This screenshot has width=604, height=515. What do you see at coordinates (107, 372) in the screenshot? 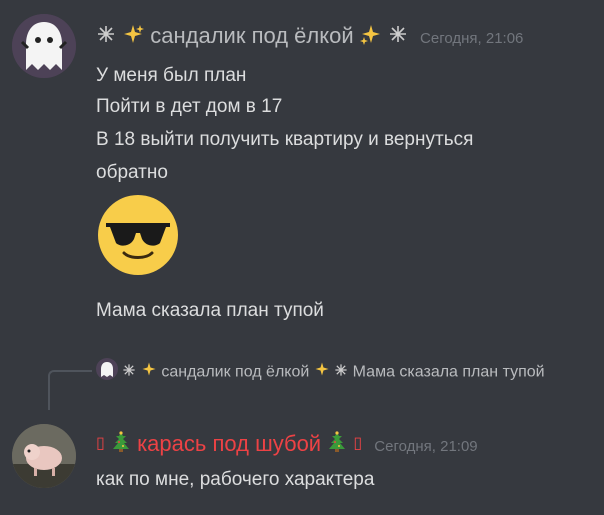
I see `reply-avatar` at bounding box center [107, 372].